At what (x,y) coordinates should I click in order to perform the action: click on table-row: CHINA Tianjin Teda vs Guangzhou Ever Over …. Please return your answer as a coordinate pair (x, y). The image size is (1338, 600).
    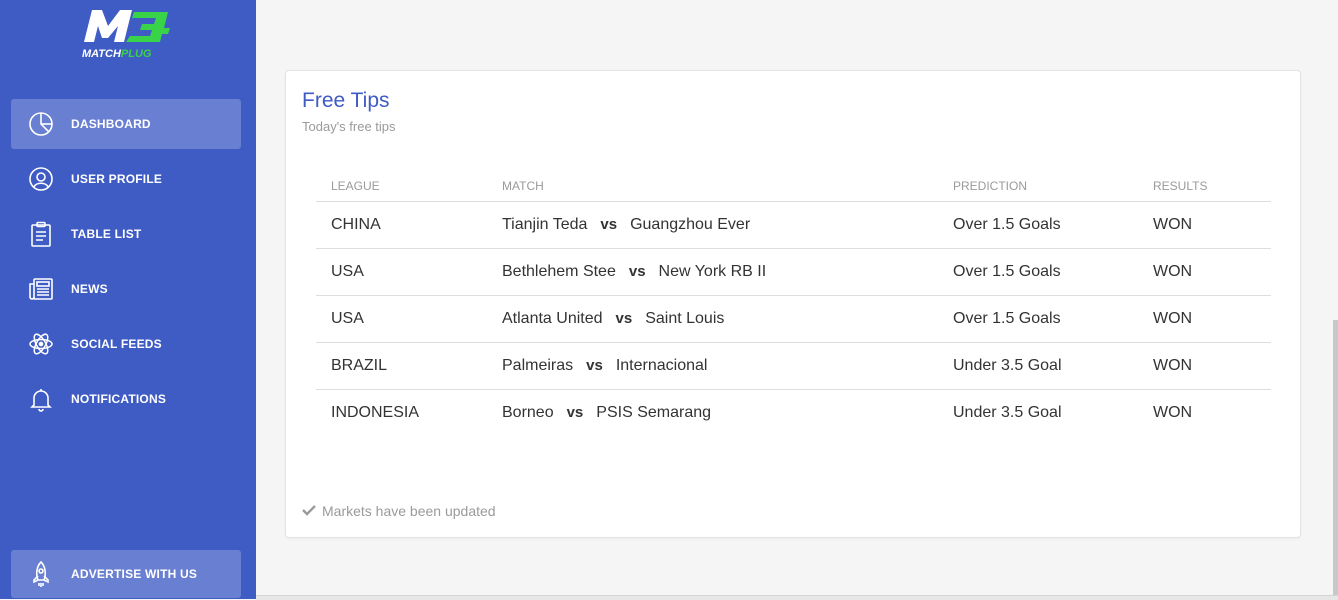
    Looking at the image, I should click on (793, 225).